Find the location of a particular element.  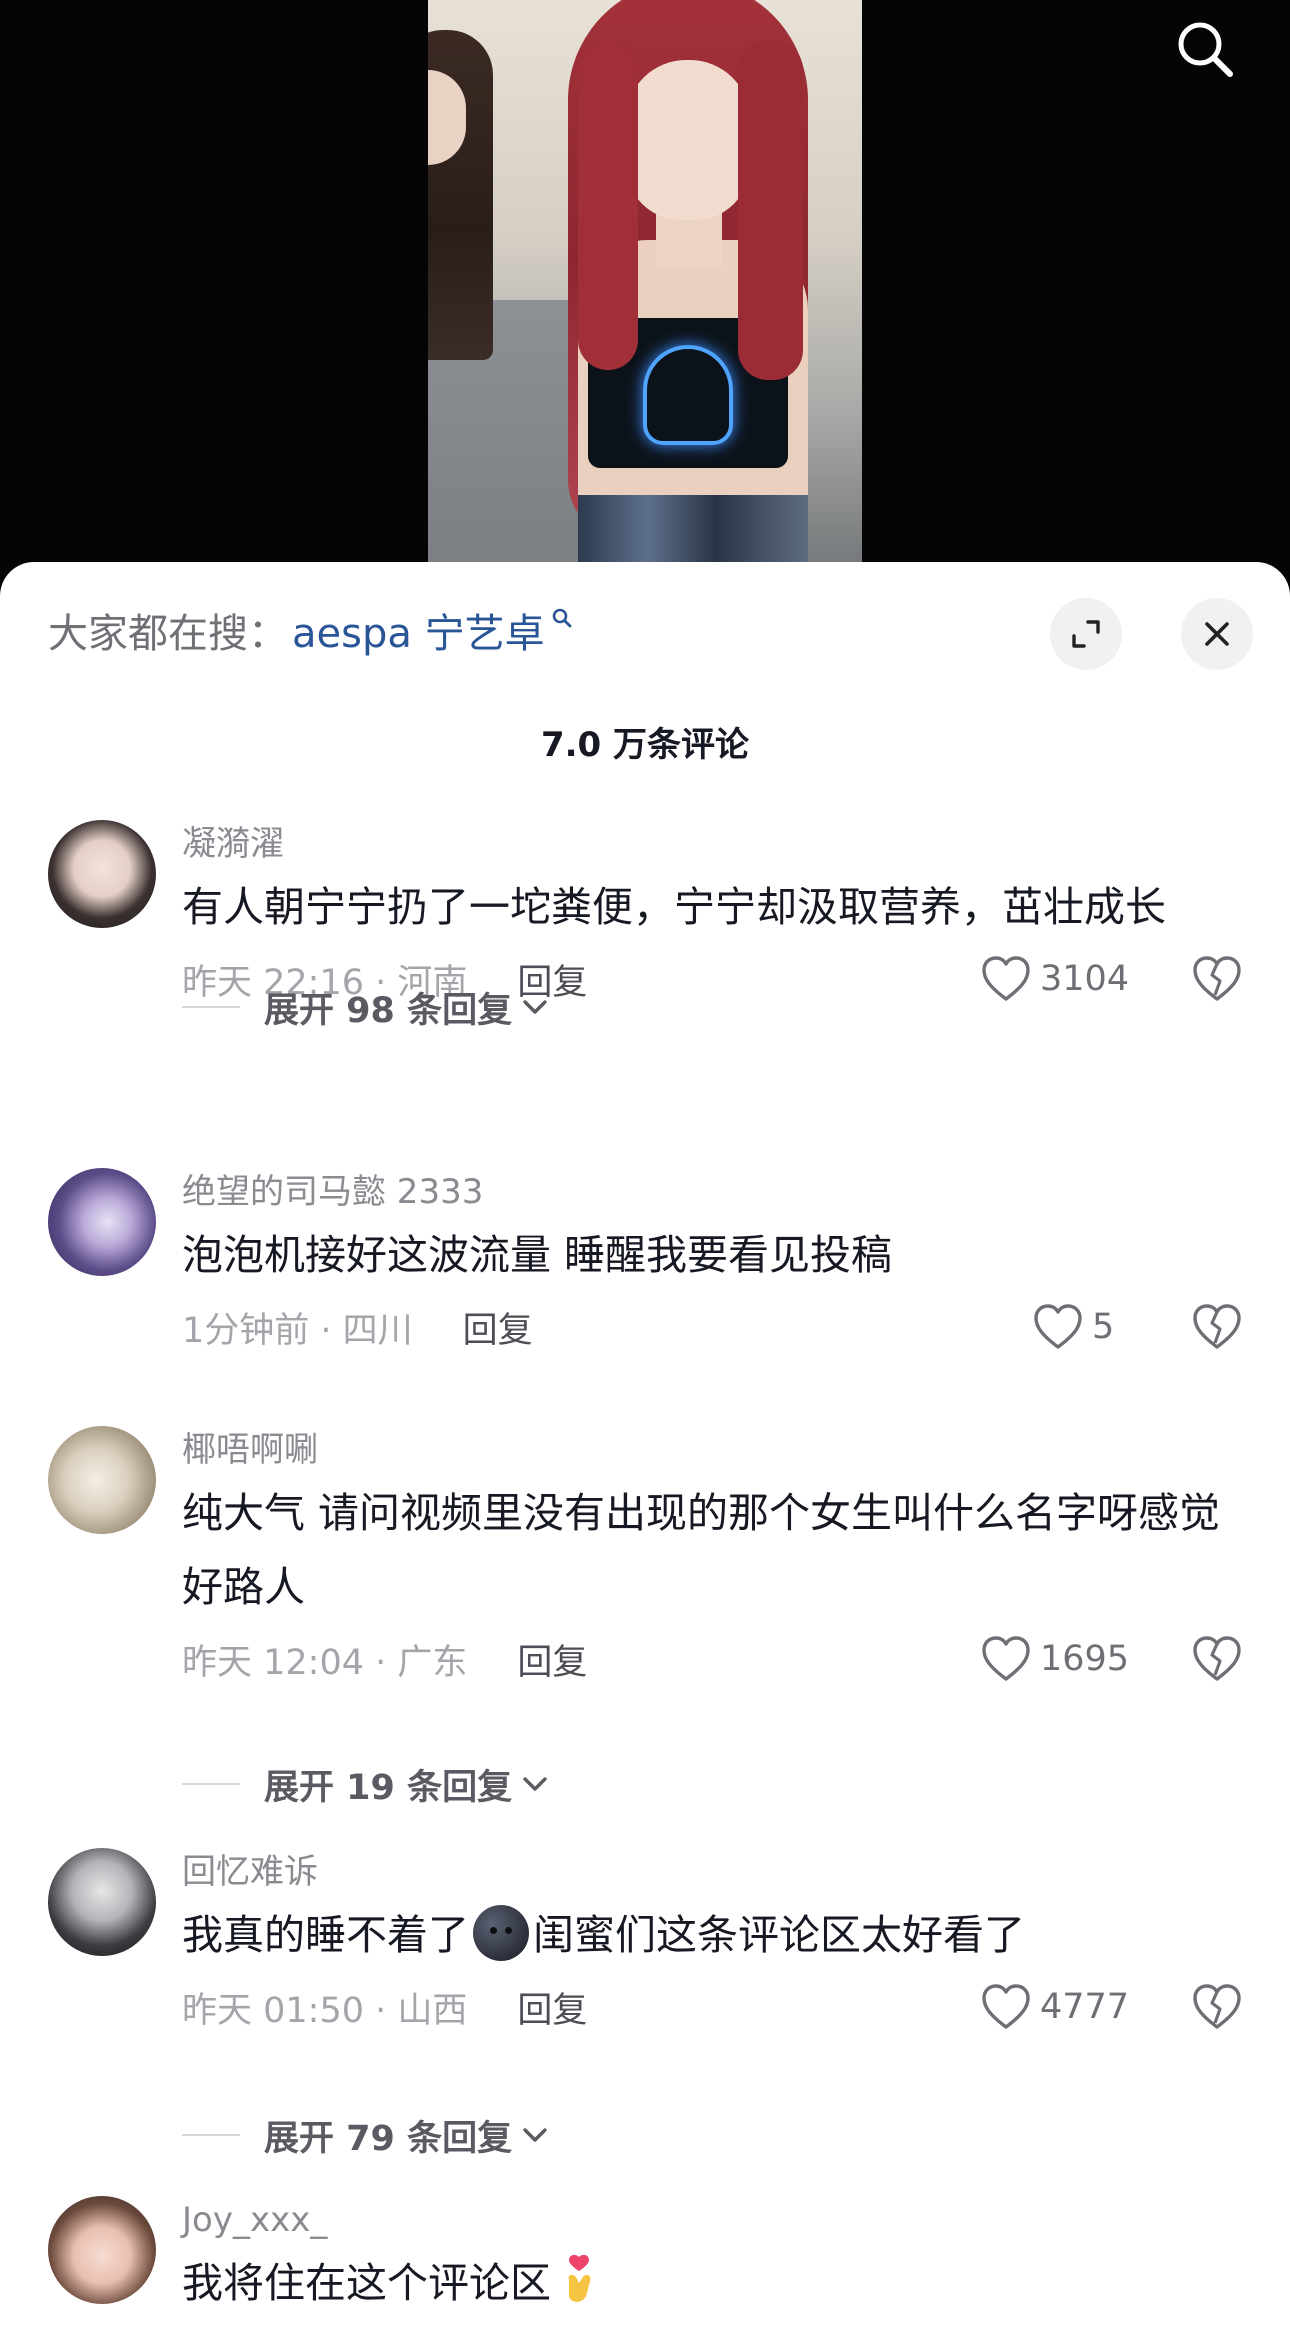

video-frame is located at coordinates (645, 292).